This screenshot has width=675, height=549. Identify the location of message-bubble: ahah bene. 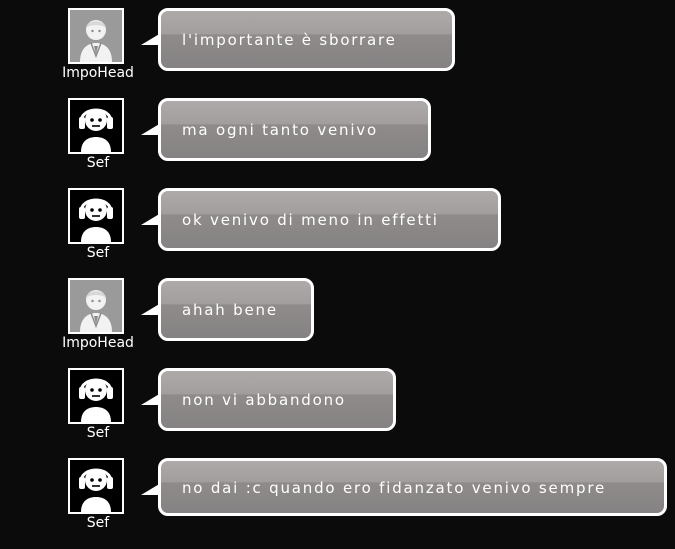
(236, 309).